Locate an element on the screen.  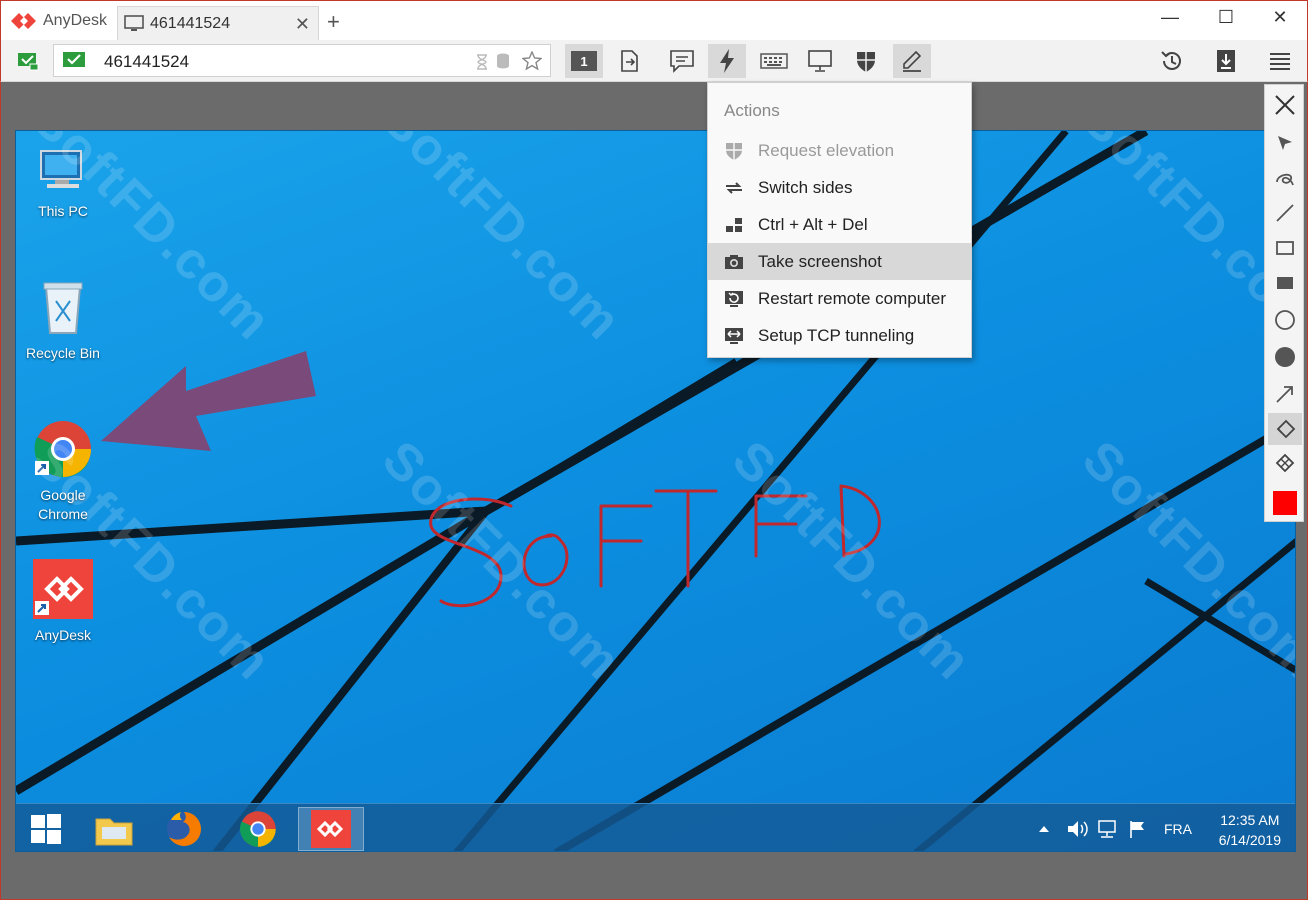
taskbar-clock: 12:35 AM 6/14/2019 is located at coordinates (1250, 830).